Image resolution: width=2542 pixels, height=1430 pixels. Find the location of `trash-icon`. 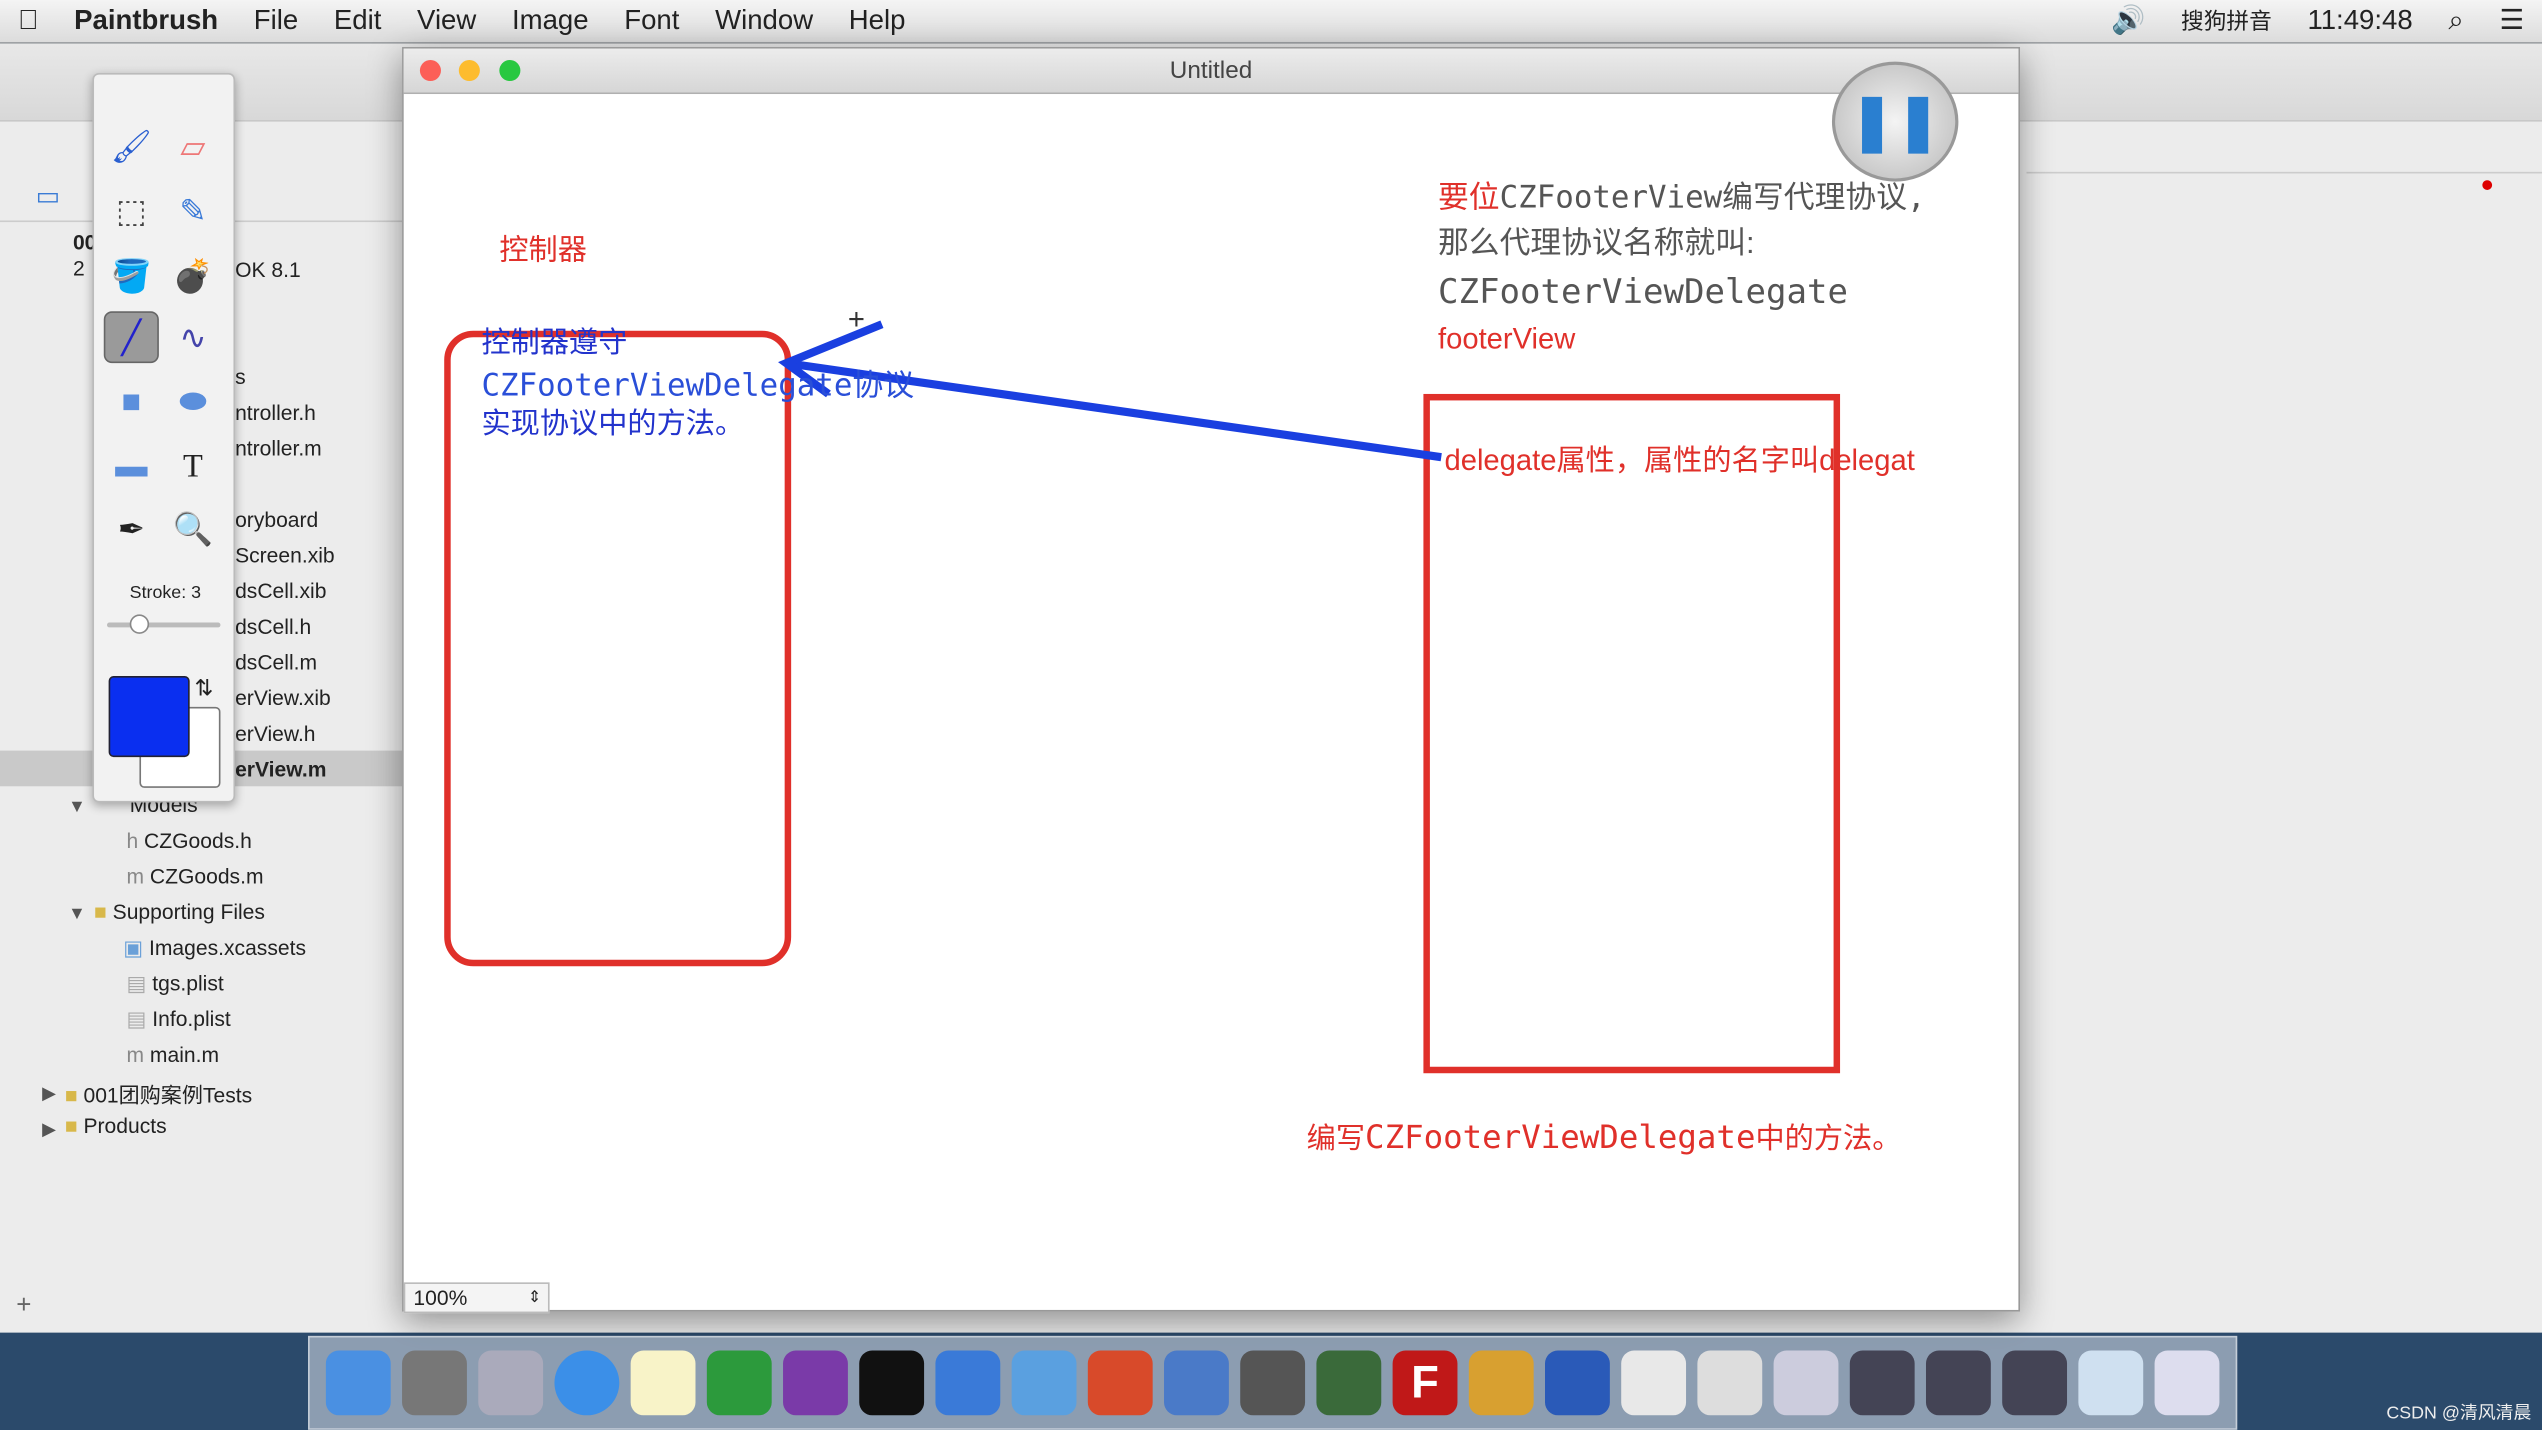

trash-icon is located at coordinates (2187, 1383).